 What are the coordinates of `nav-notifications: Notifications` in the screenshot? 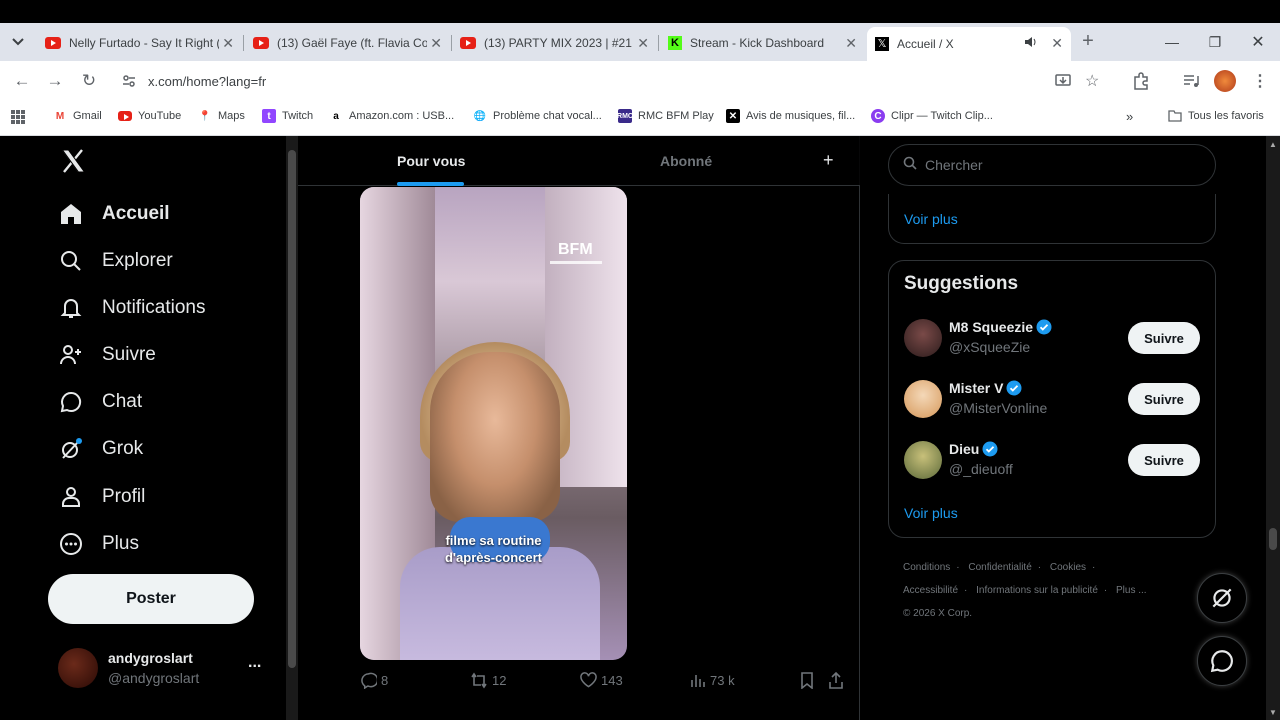 It's located at (132, 308).